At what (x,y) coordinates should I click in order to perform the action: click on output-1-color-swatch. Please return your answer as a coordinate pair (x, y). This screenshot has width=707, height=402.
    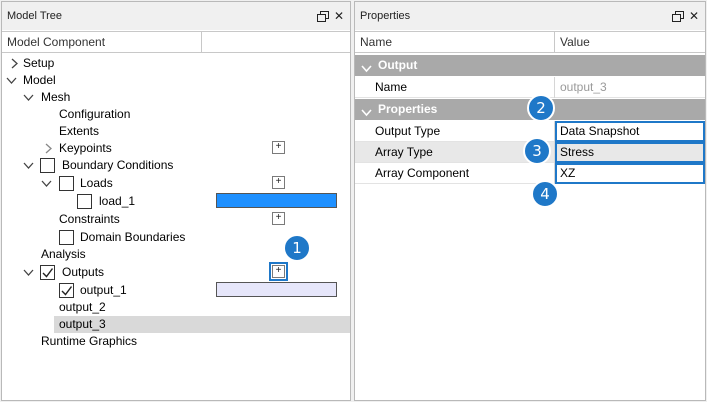
    Looking at the image, I should click on (276, 289).